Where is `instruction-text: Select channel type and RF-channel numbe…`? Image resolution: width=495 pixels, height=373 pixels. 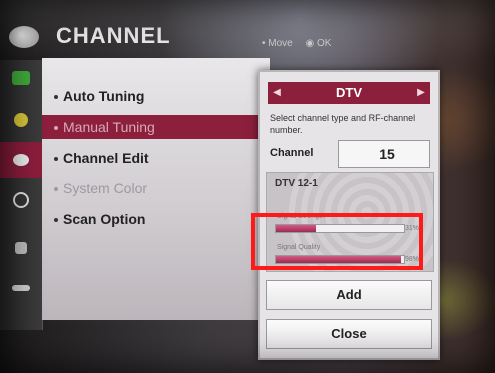
instruction-text: Select channel type and RF-channel numbe… is located at coordinates (343, 124).